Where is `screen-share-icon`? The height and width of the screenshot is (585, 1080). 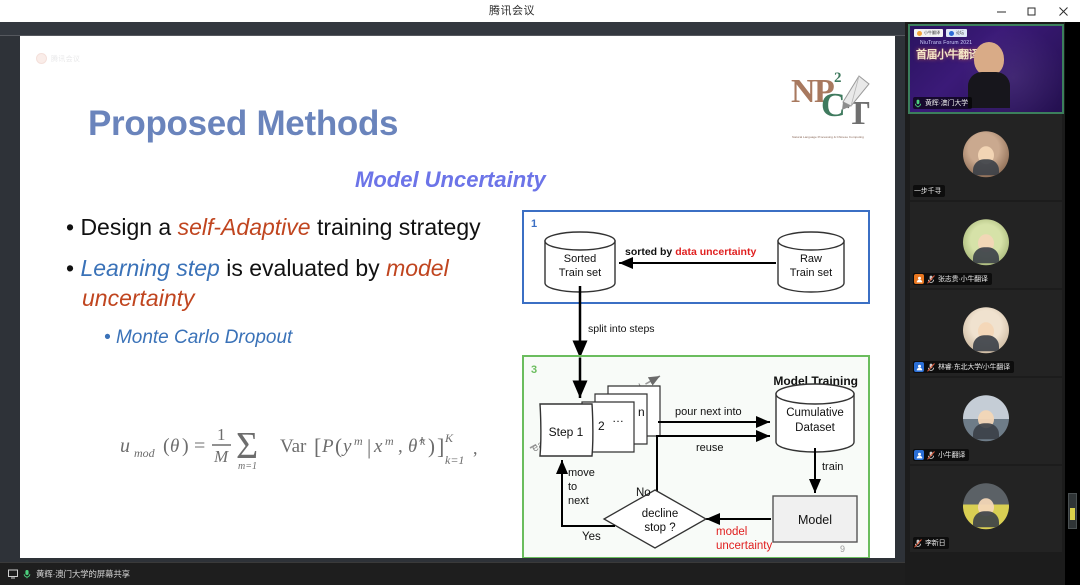 screen-share-icon is located at coordinates (13, 574).